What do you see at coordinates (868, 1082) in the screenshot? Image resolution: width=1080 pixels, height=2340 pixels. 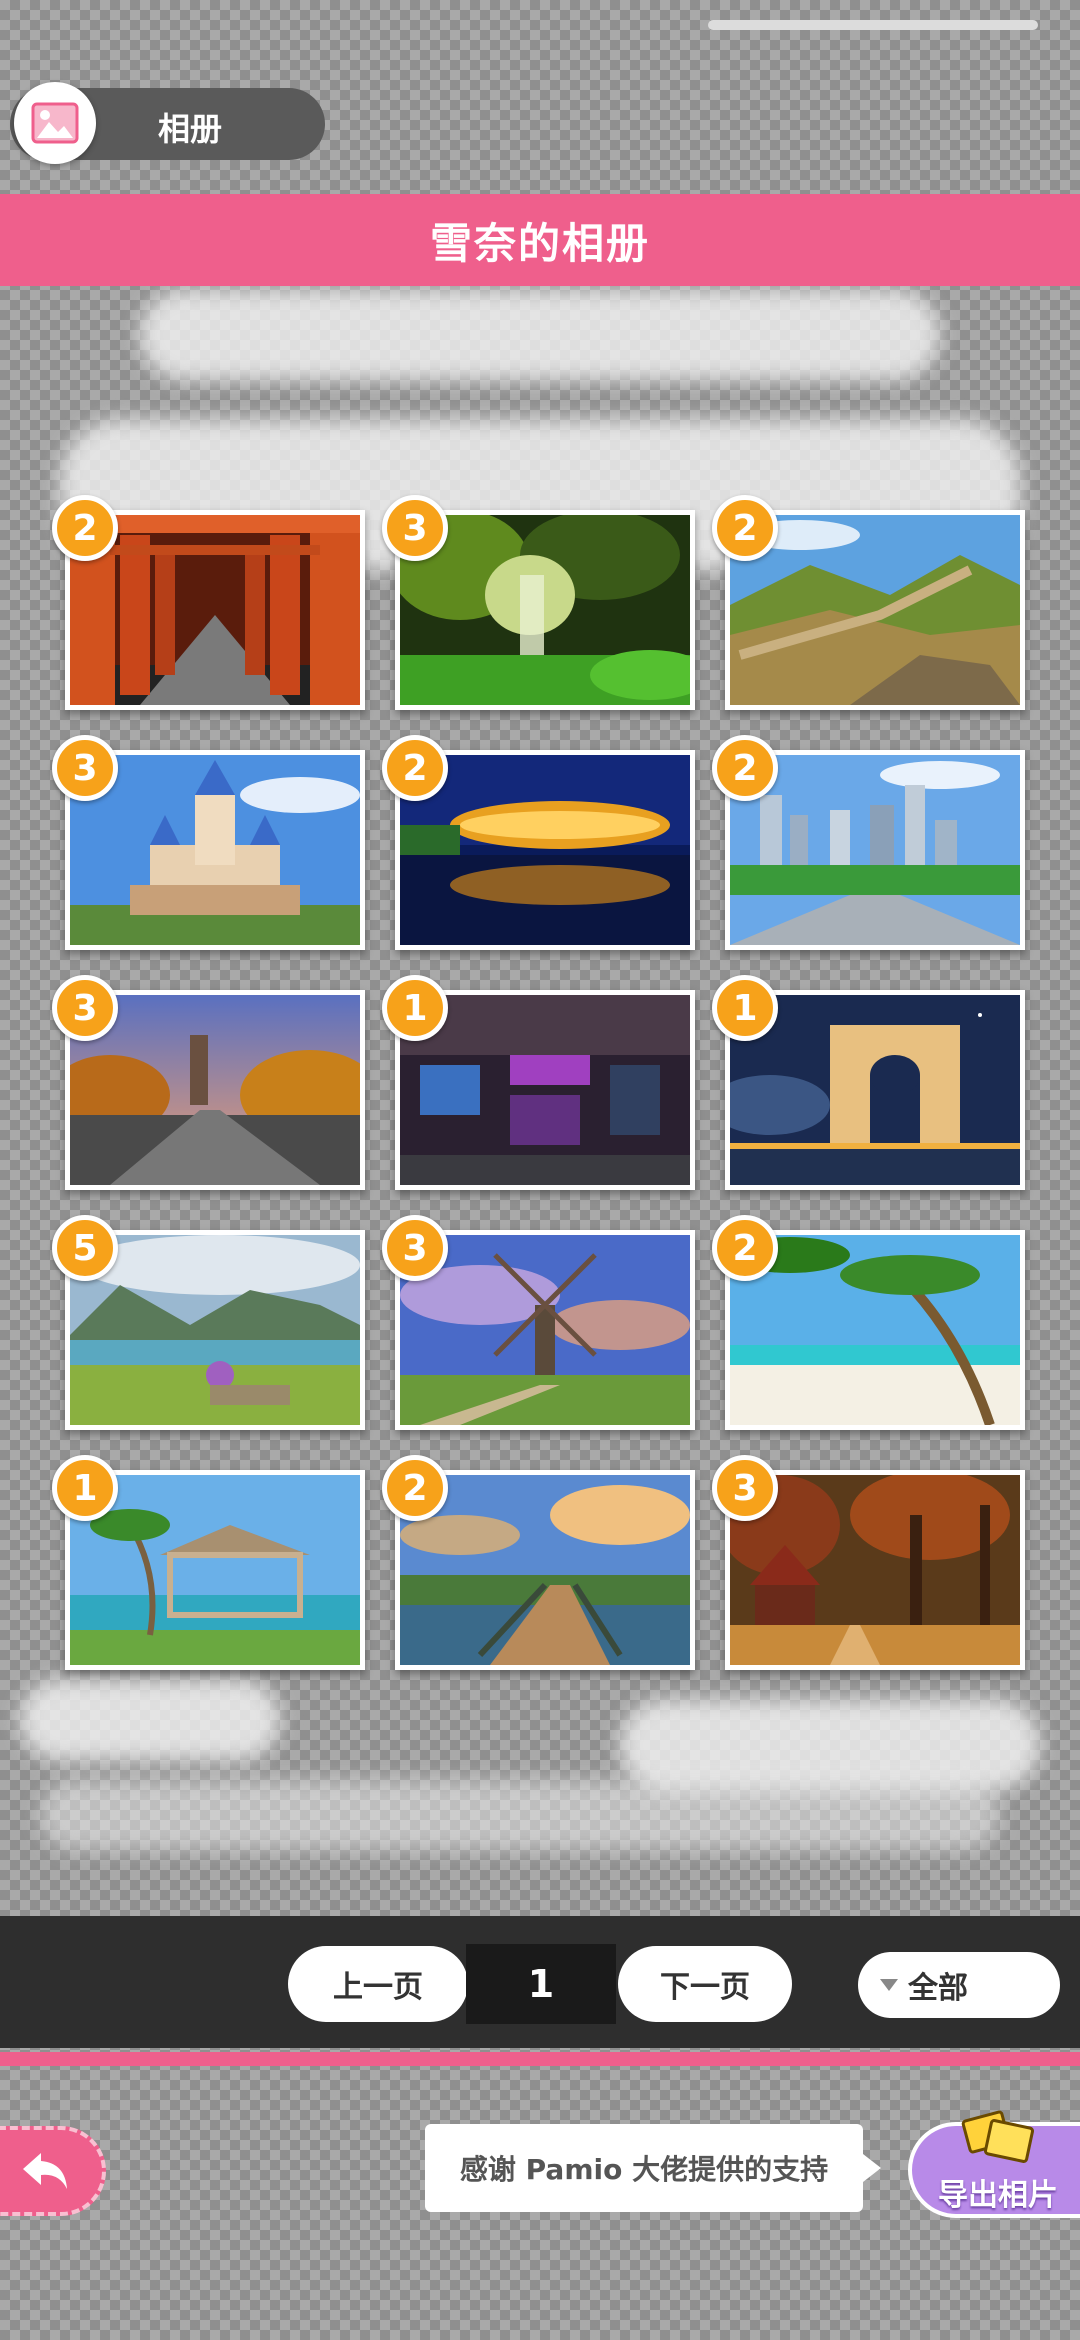 I see `photo-card-triumphal-arch: 1` at bounding box center [868, 1082].